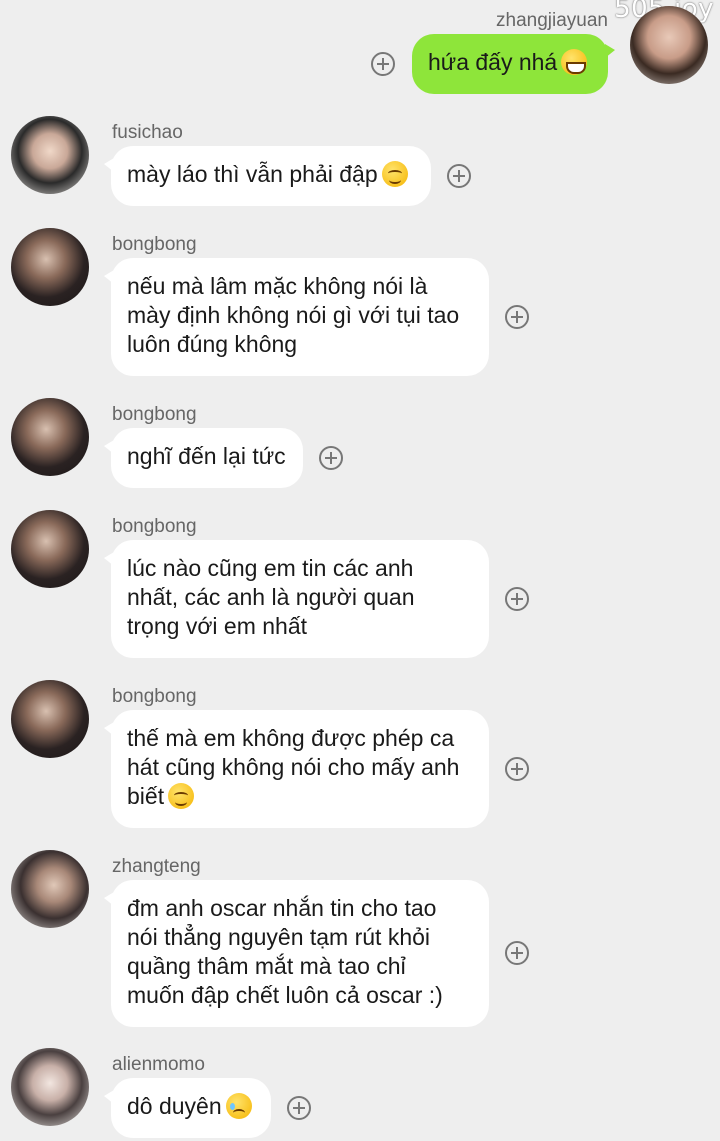 The image size is (720, 1141). Describe the element at coordinates (552, 20) in the screenshot. I see `sender-name: zhangjiayuan` at that location.